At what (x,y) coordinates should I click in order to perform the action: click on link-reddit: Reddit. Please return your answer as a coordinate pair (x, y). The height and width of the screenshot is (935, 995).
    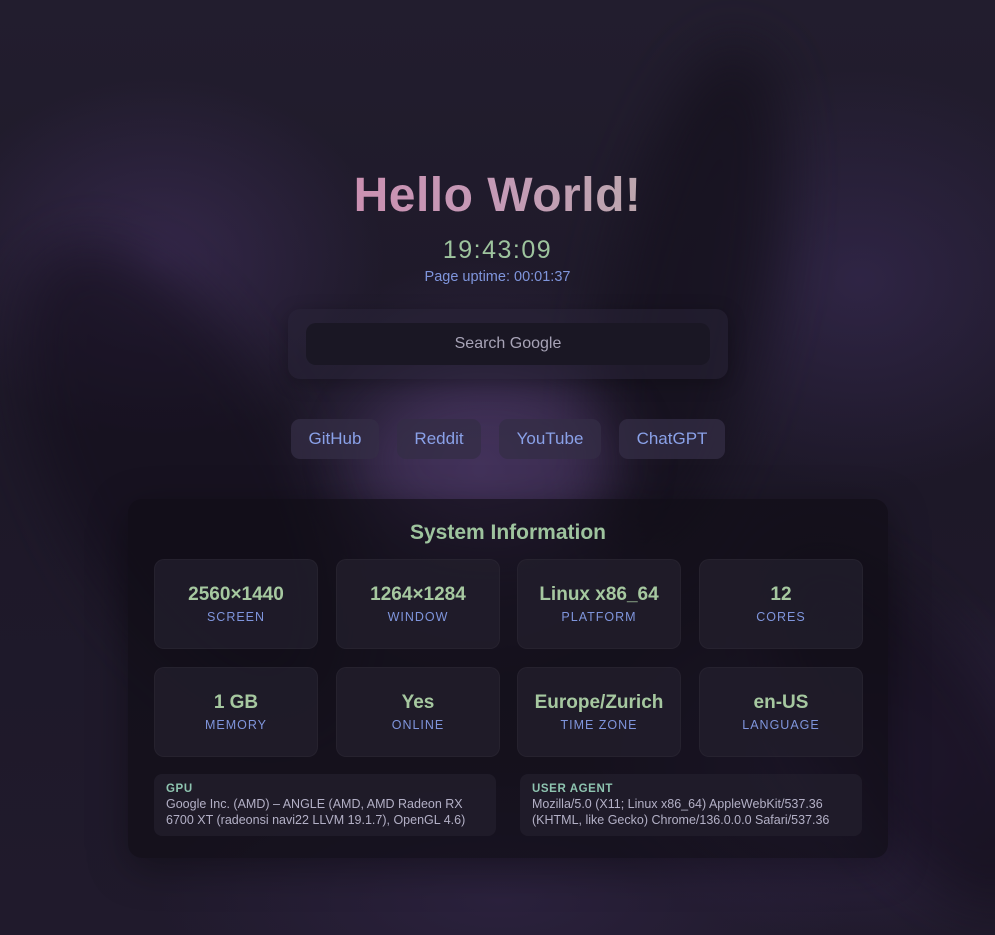
    Looking at the image, I should click on (439, 439).